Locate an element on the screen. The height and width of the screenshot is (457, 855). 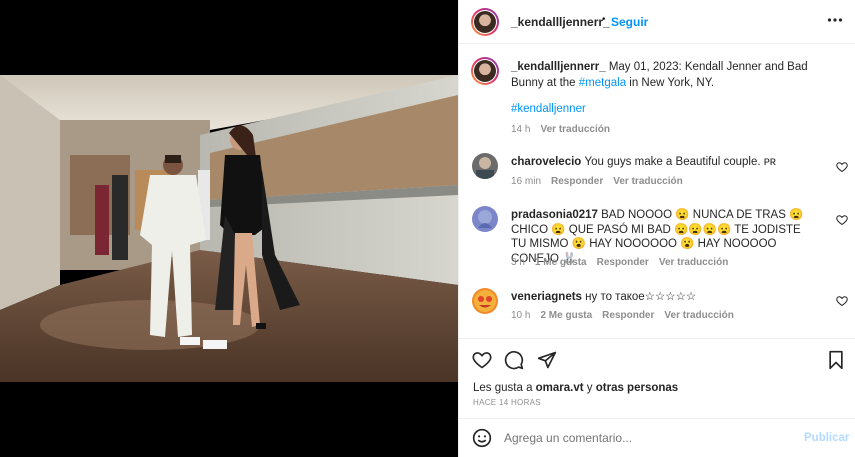
caption-translate-link: Ver traducción is located at coordinates (574, 129).